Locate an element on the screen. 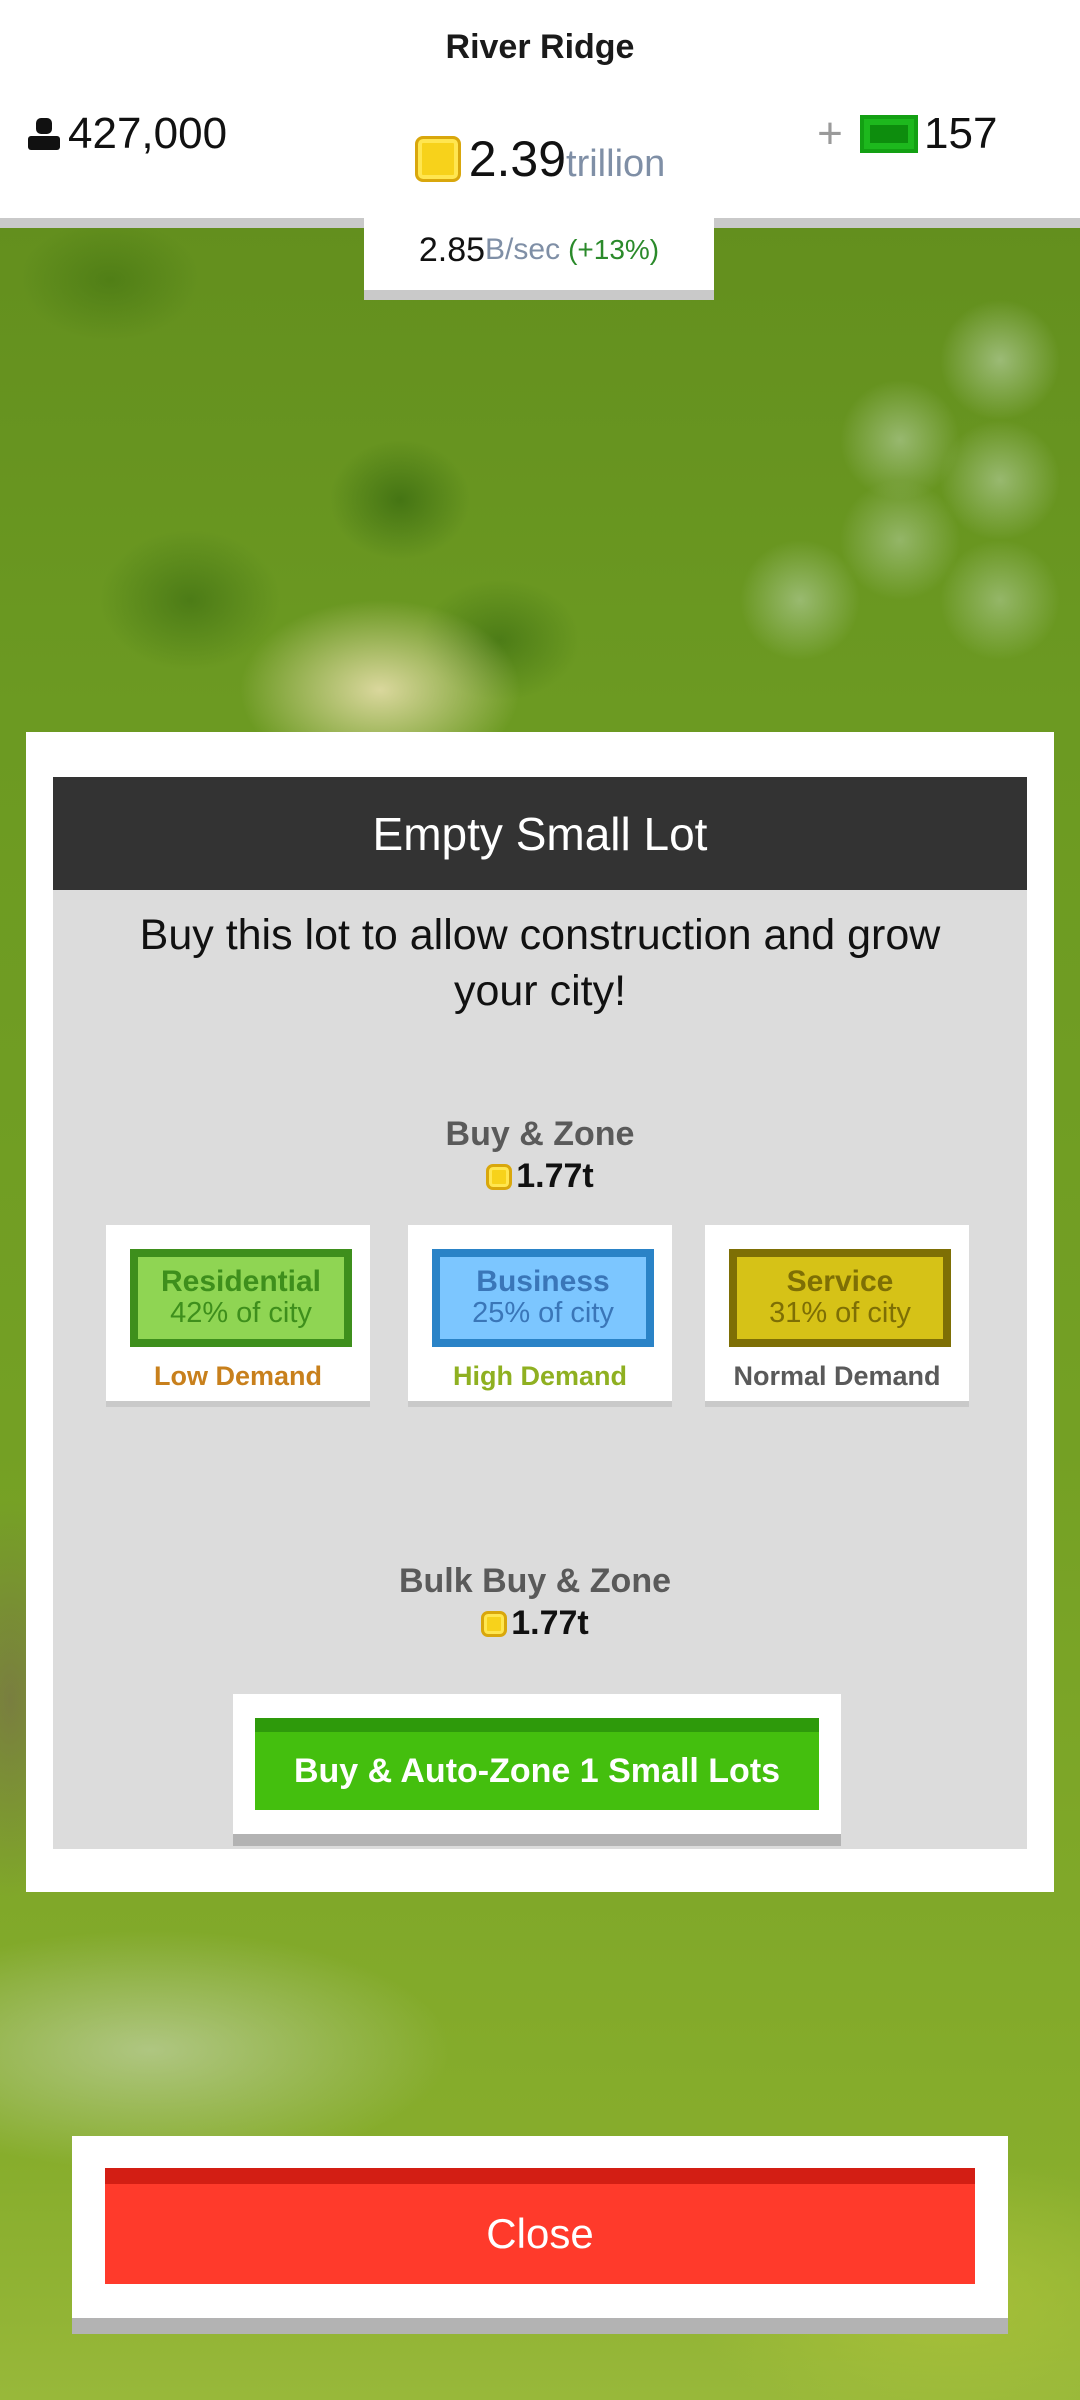  zone-share: 42% of city is located at coordinates (241, 1313).